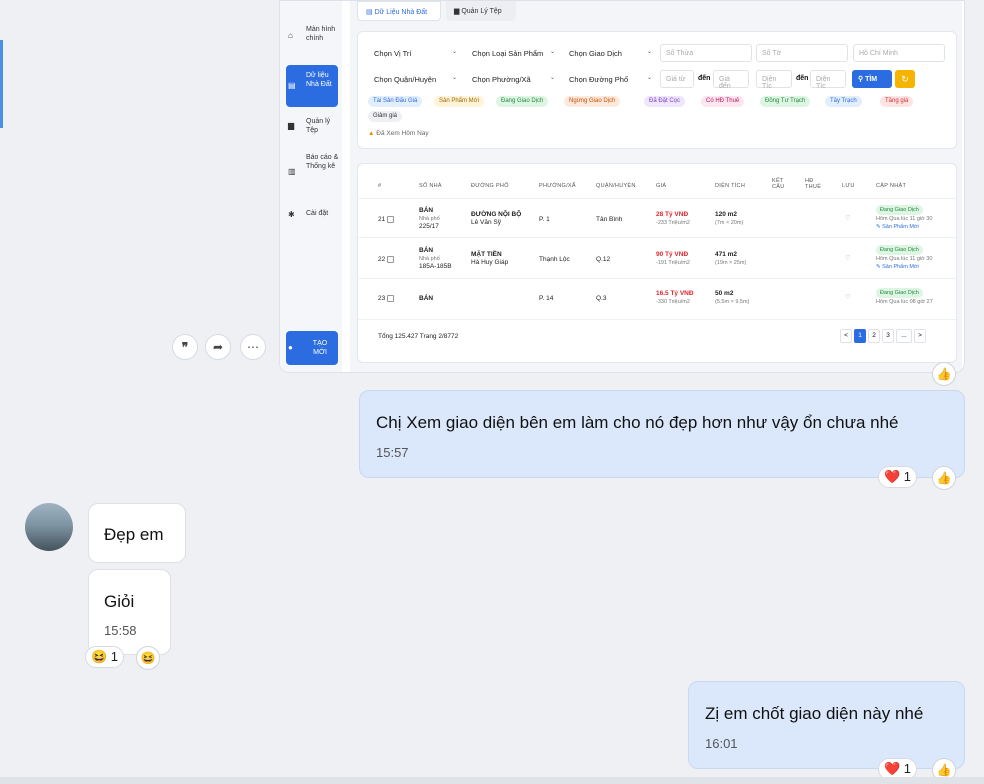  I want to click on page-prev: <, so click(846, 336).